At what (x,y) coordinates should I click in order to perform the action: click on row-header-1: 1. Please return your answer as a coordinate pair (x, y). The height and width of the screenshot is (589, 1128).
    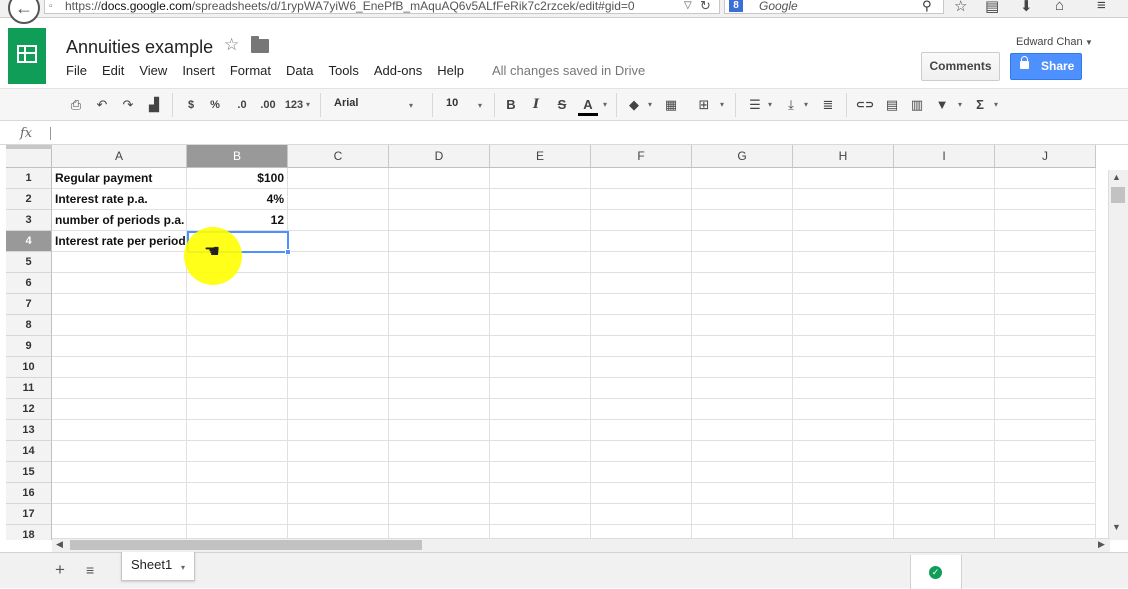
    Looking at the image, I should click on (29, 178).